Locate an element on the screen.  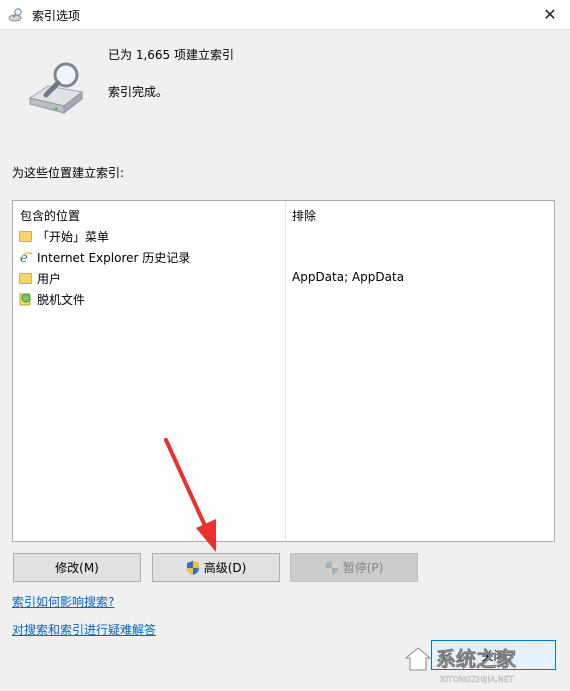
watermark-logo: 系统之家 XITONGZHIJIA.NET is located at coordinates (460, 665).